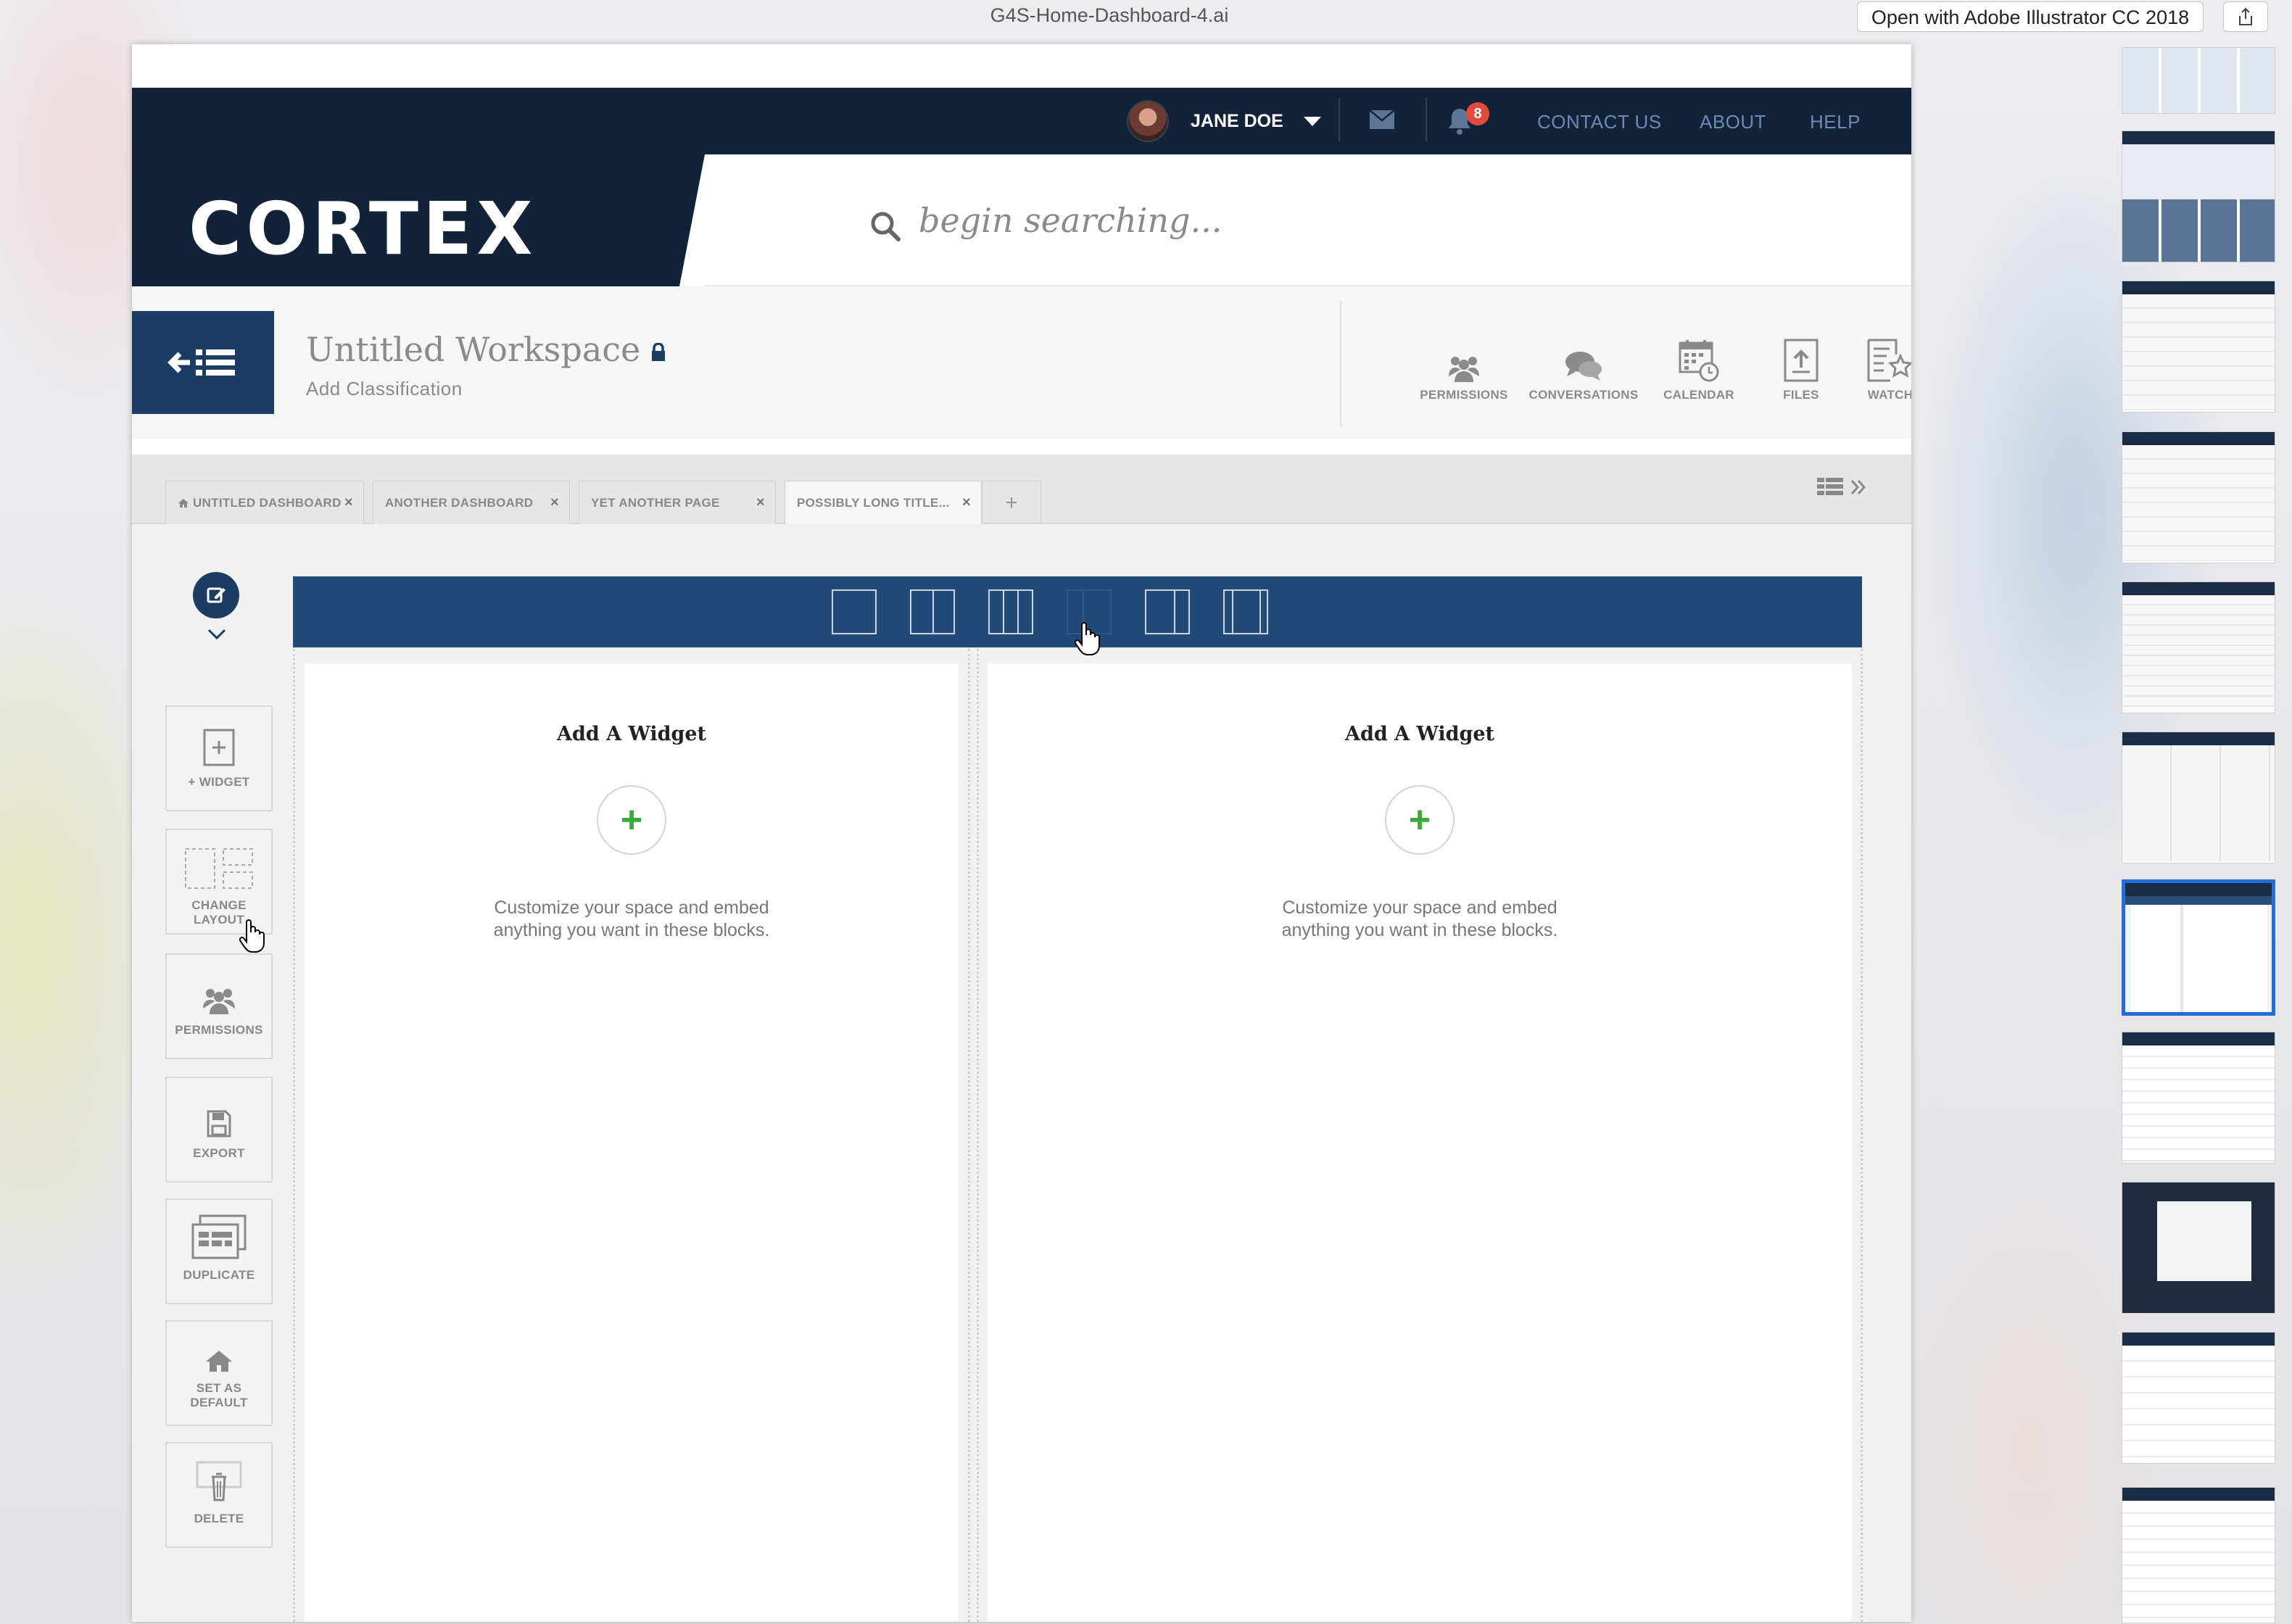 This screenshot has height=1624, width=2292. I want to click on export-button: EXPORT, so click(219, 1130).